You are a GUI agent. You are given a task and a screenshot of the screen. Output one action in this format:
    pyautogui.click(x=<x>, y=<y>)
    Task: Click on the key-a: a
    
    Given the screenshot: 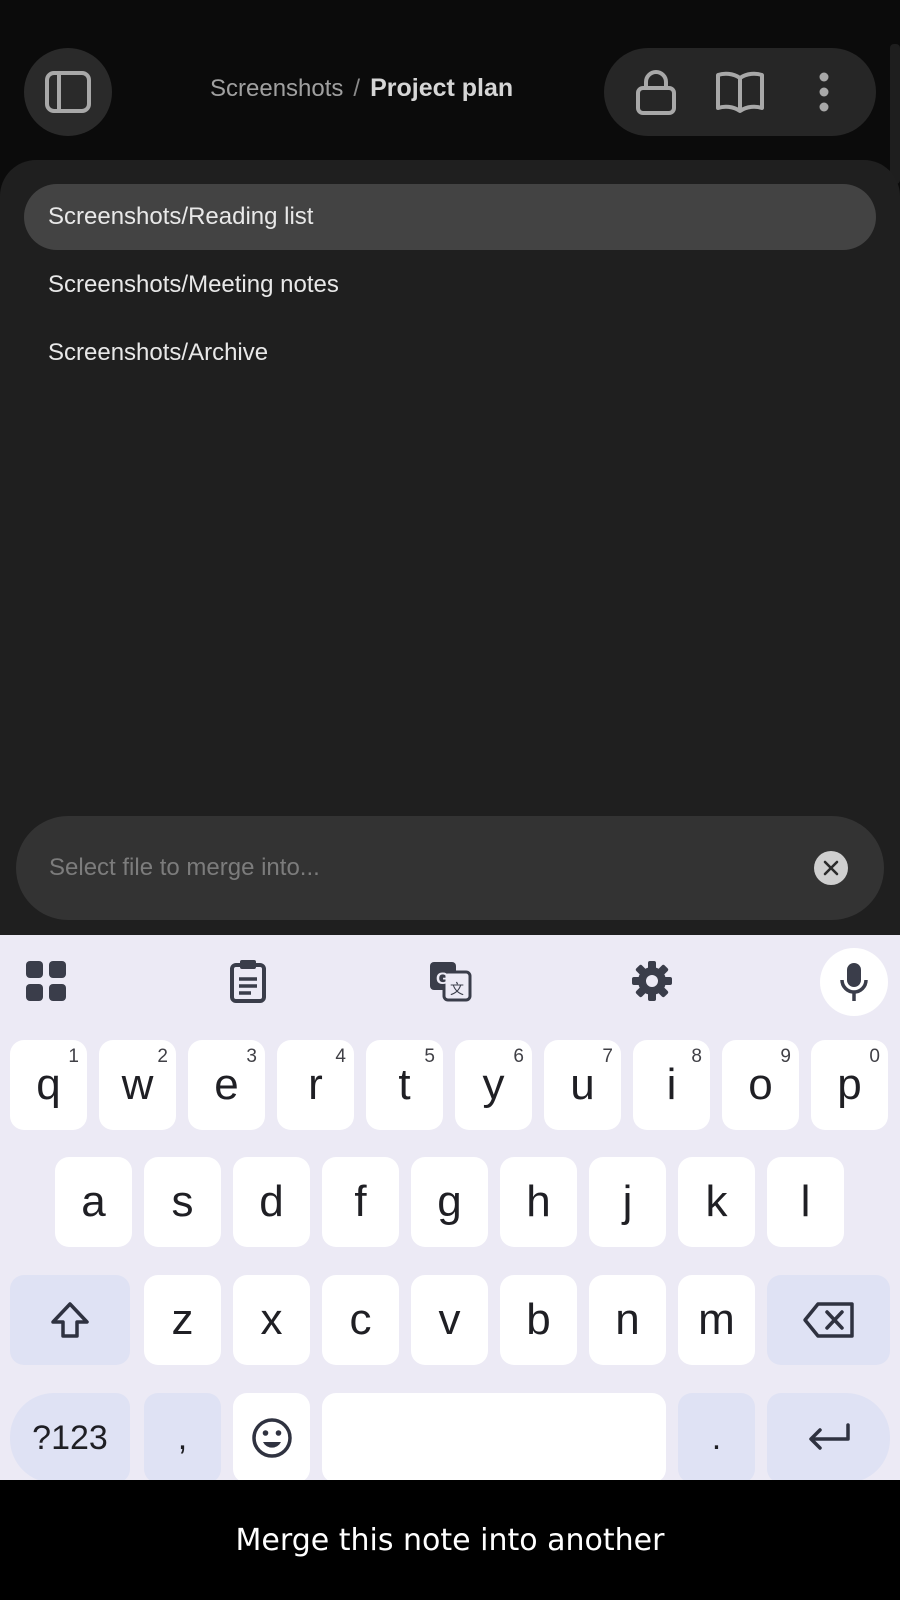 What is the action you would take?
    pyautogui.click(x=93, y=1202)
    